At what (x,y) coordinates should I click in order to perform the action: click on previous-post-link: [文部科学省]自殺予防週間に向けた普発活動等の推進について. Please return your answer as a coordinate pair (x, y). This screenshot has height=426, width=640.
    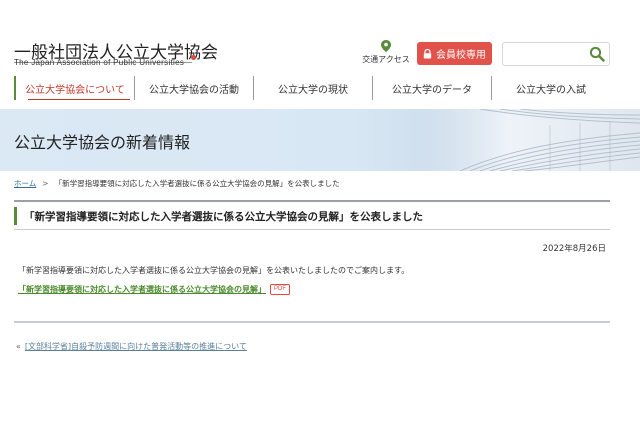
    Looking at the image, I should click on (136, 346).